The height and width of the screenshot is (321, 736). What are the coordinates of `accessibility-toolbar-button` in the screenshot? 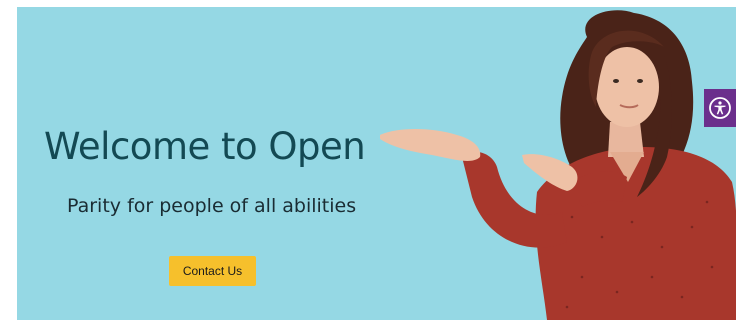 It's located at (720, 108).